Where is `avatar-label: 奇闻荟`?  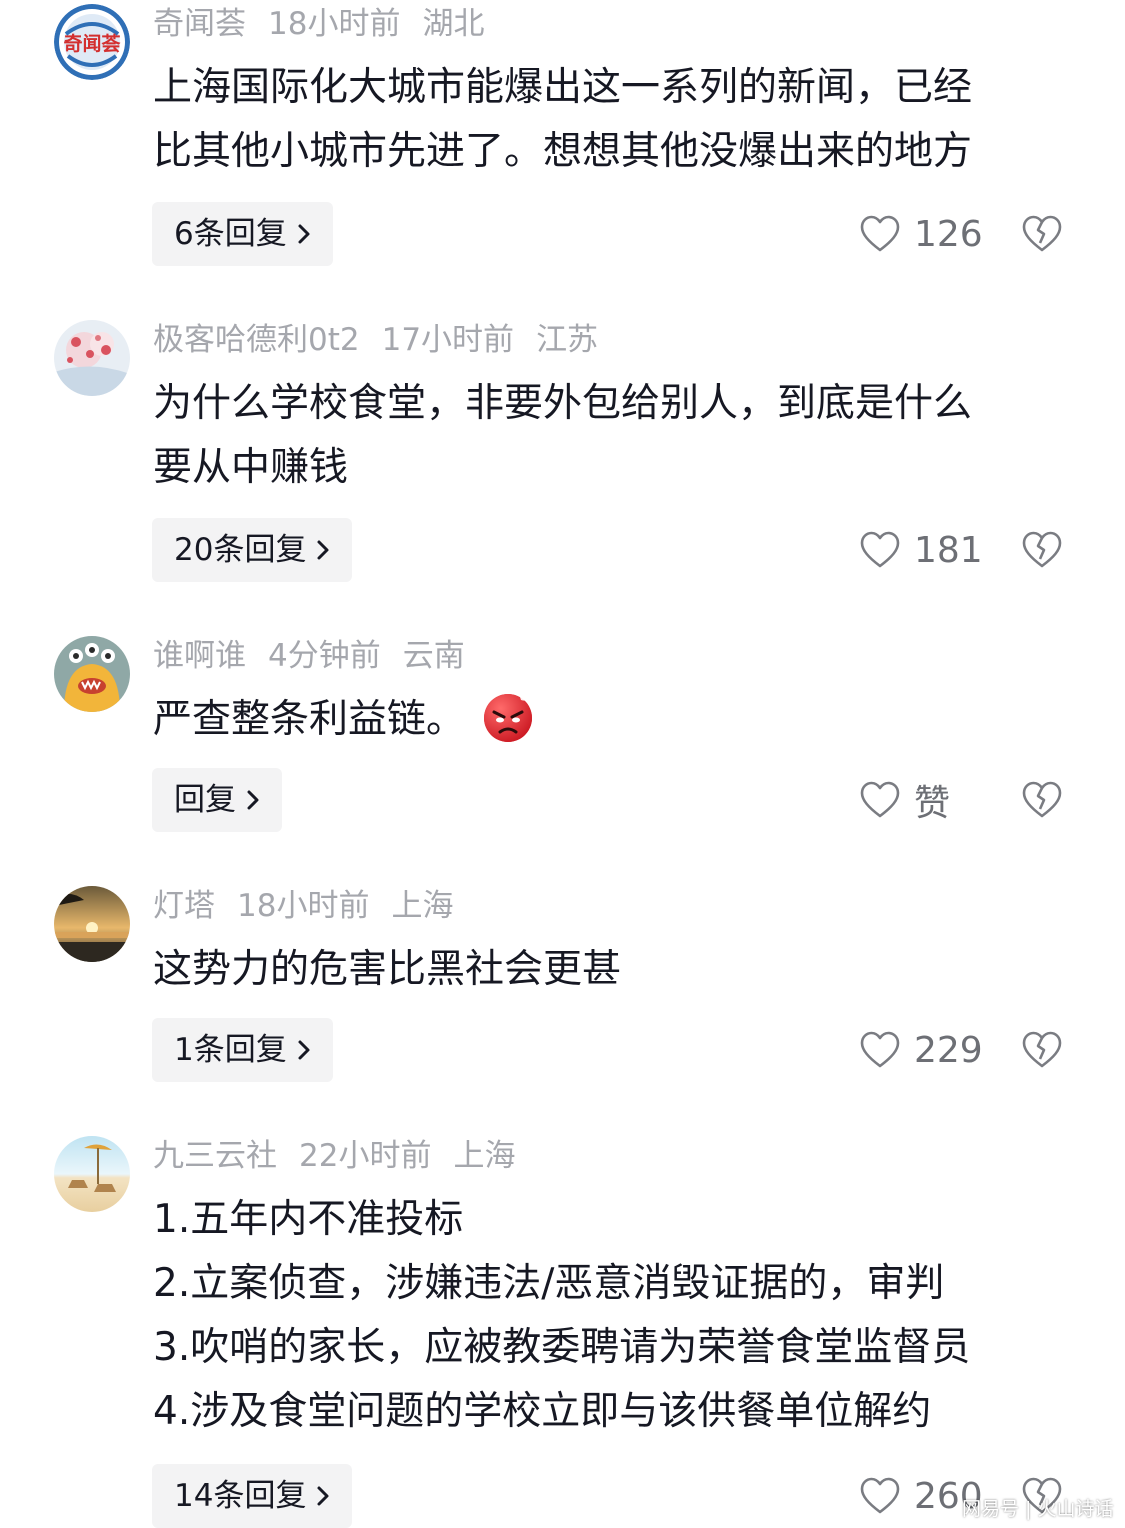 avatar-label: 奇闻荟 is located at coordinates (91, 43).